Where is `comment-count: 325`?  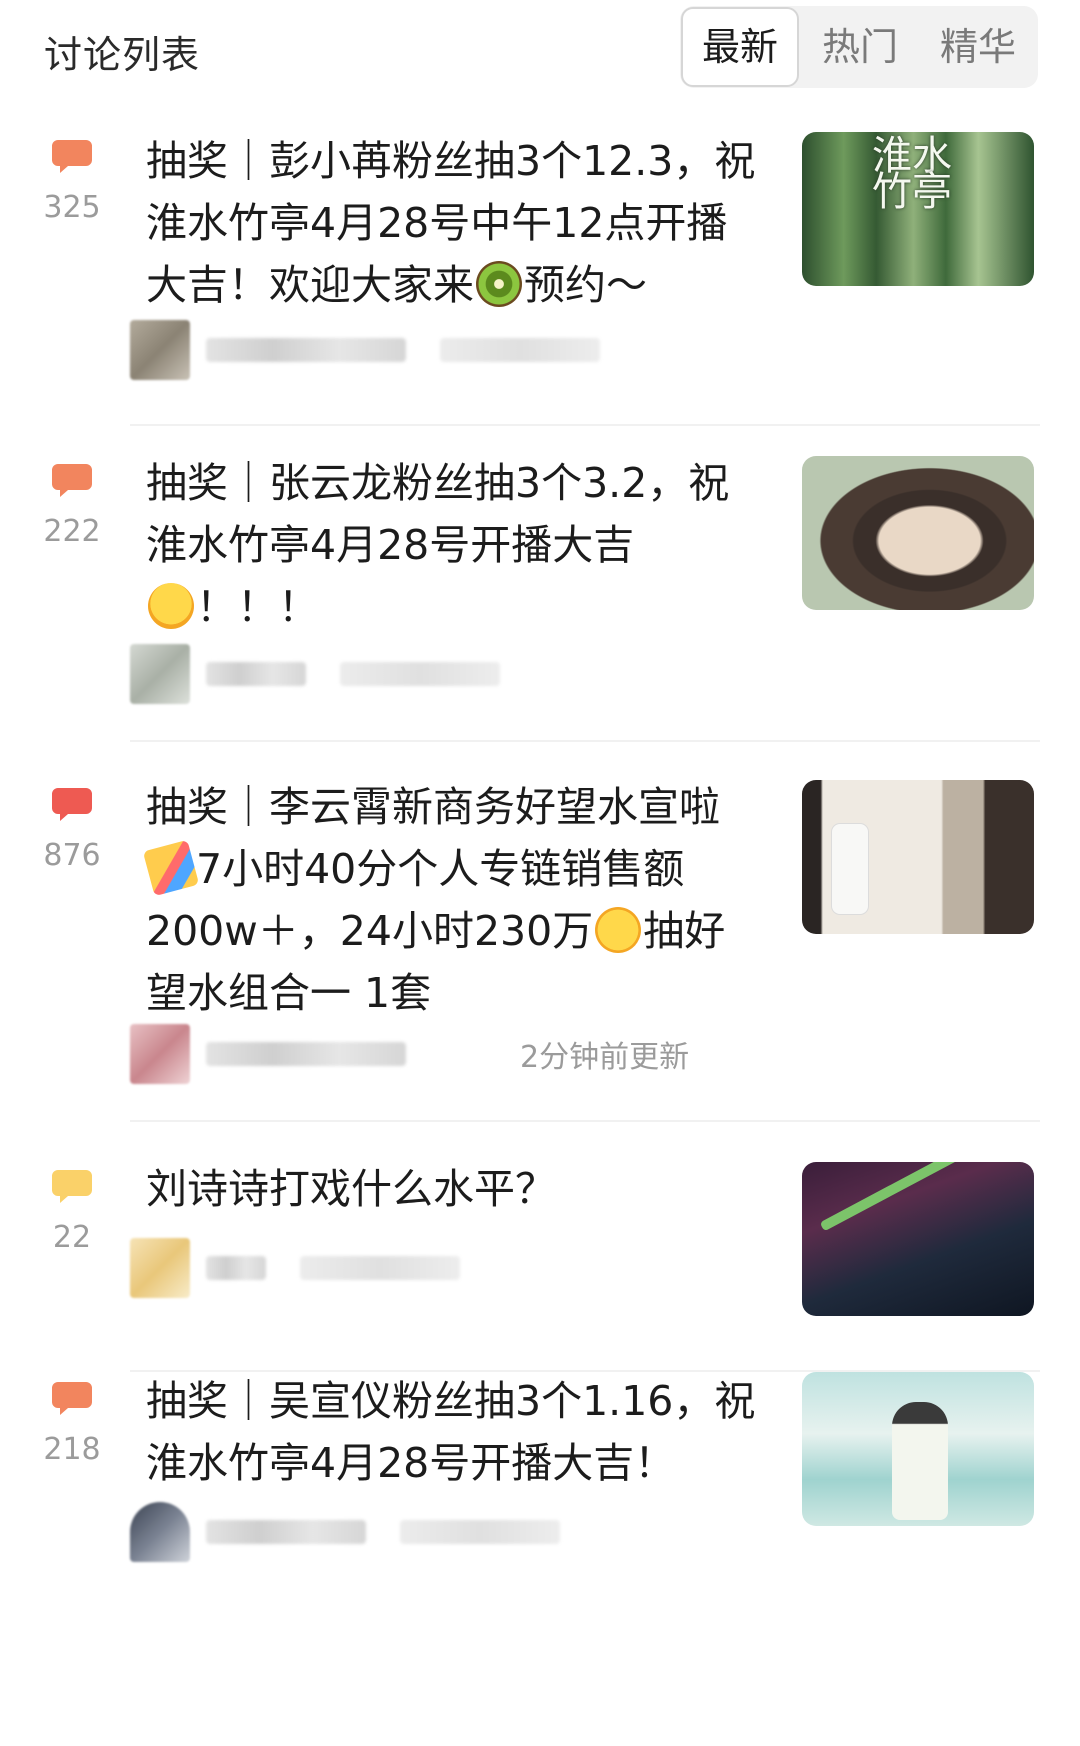 comment-count: 325 is located at coordinates (72, 207).